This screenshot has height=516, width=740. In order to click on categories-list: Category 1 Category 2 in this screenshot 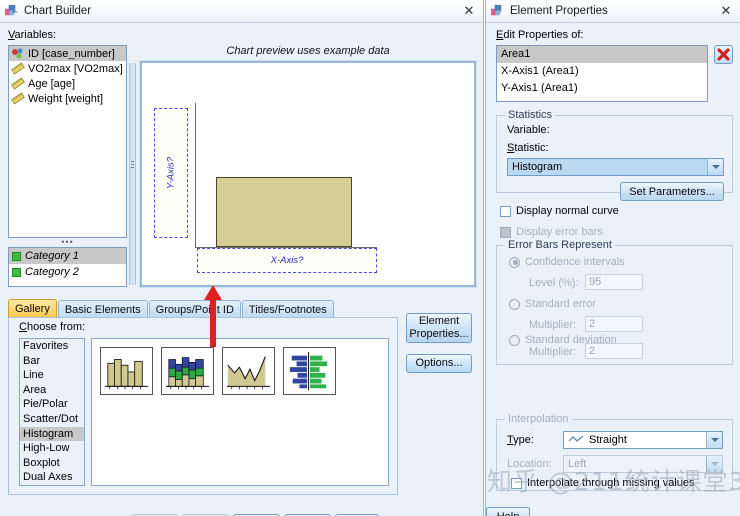, I will do `click(67, 267)`.